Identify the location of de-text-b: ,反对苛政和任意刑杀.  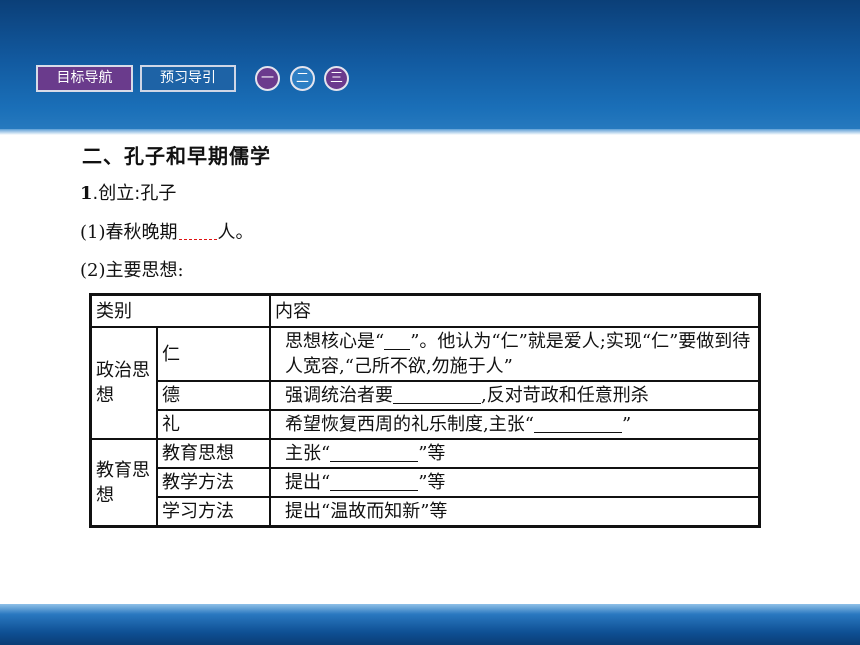
(565, 395).